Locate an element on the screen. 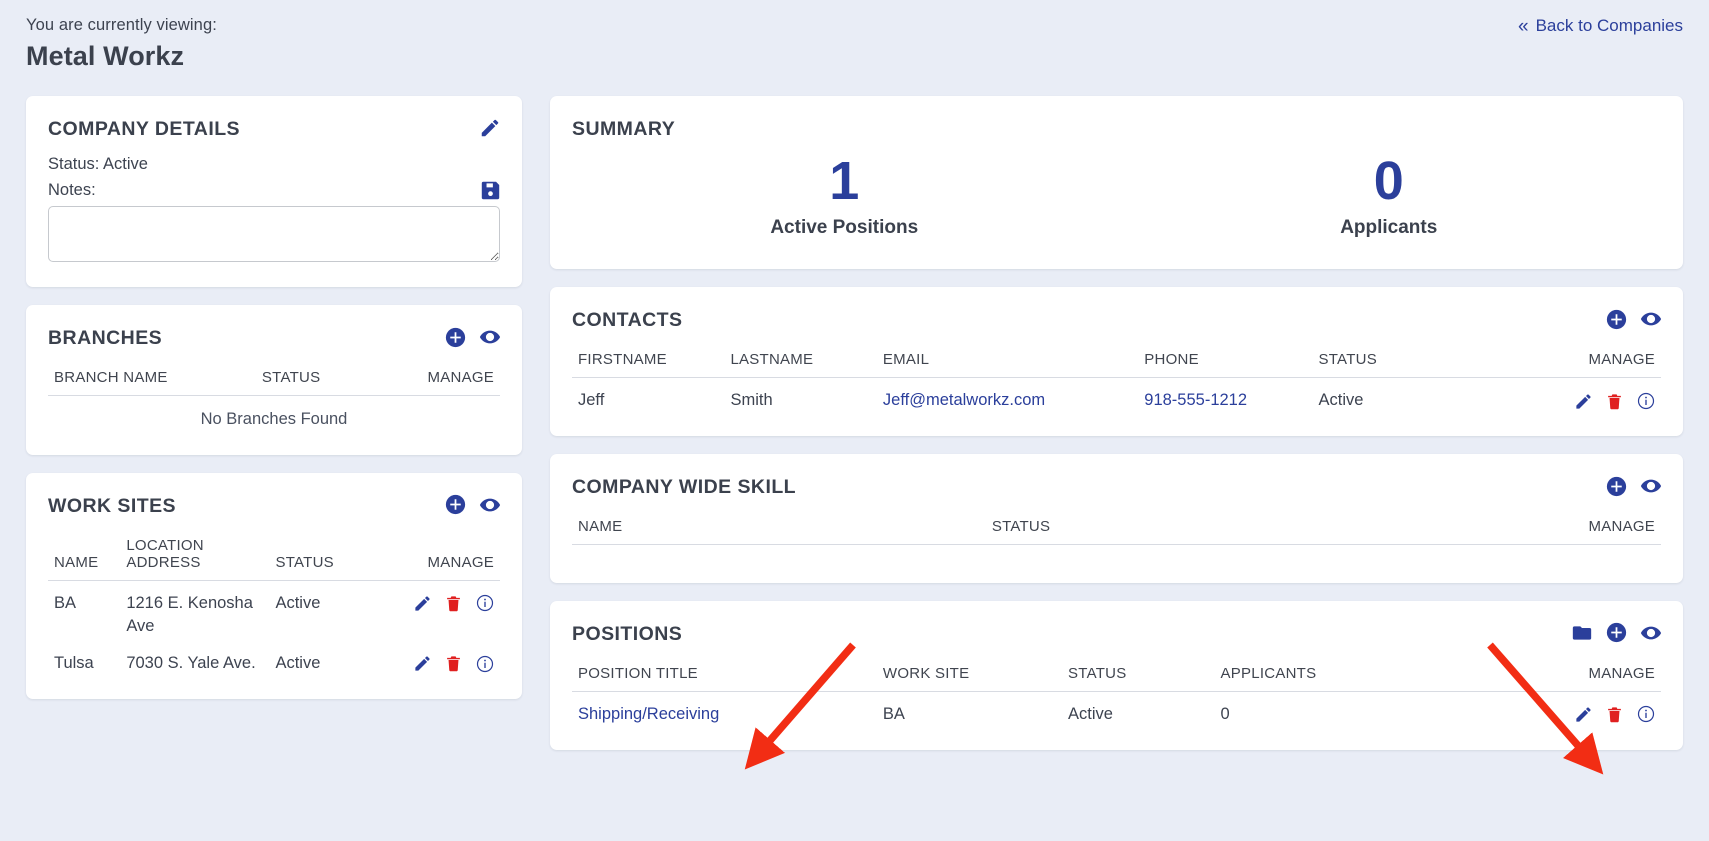 Image resolution: width=1709 pixels, height=841 pixels. company-wide-skill-body is located at coordinates (1116, 554).